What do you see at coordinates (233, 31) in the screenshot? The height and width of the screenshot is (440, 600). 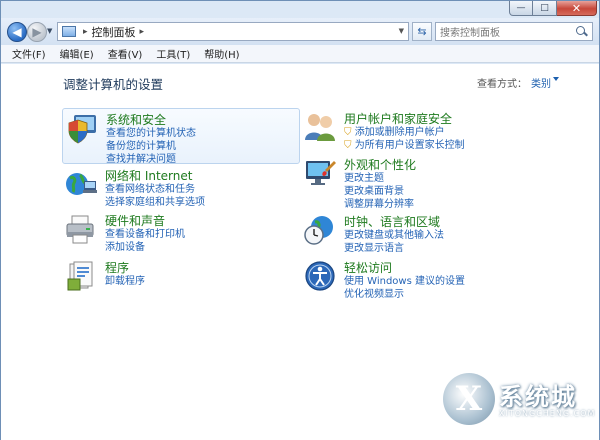 I see `address-bar: ▸ 控制面板 ▸ ▼` at bounding box center [233, 31].